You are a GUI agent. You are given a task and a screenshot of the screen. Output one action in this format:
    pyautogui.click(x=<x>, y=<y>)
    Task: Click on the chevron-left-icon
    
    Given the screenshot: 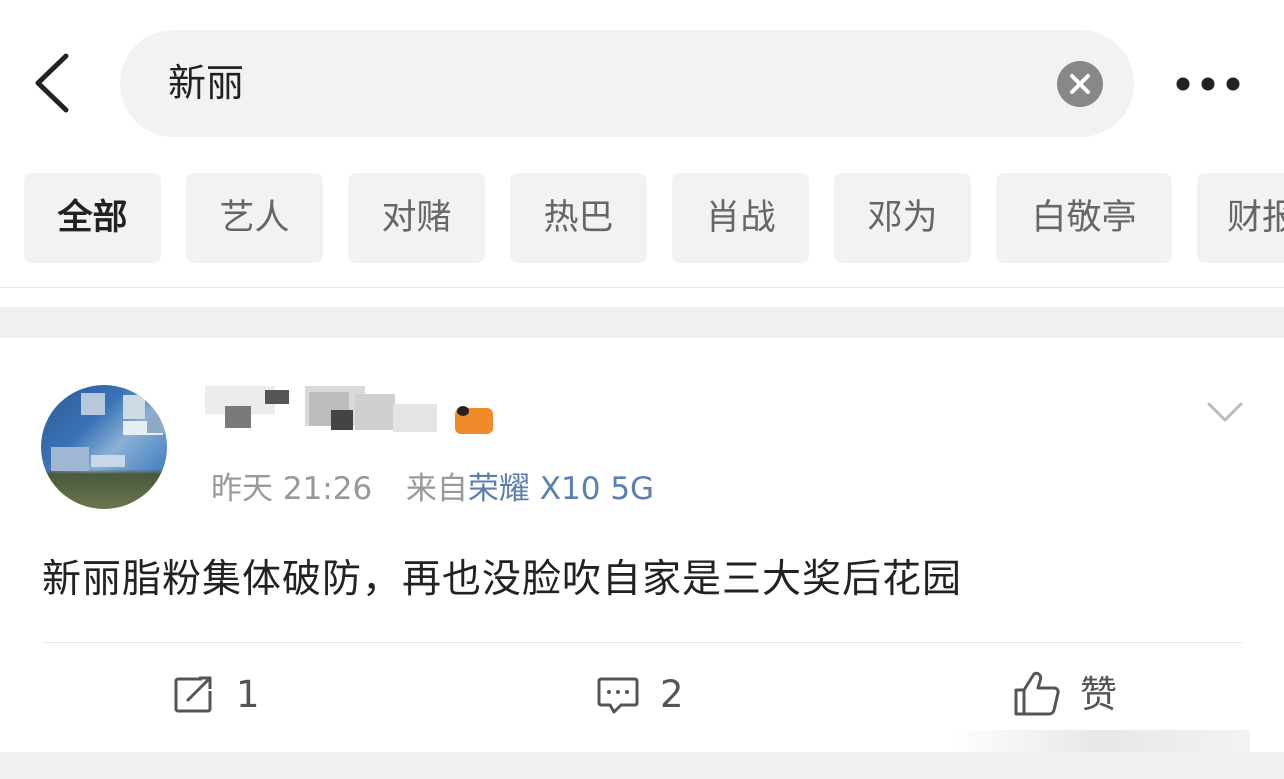 What is the action you would take?
    pyautogui.click(x=52, y=83)
    